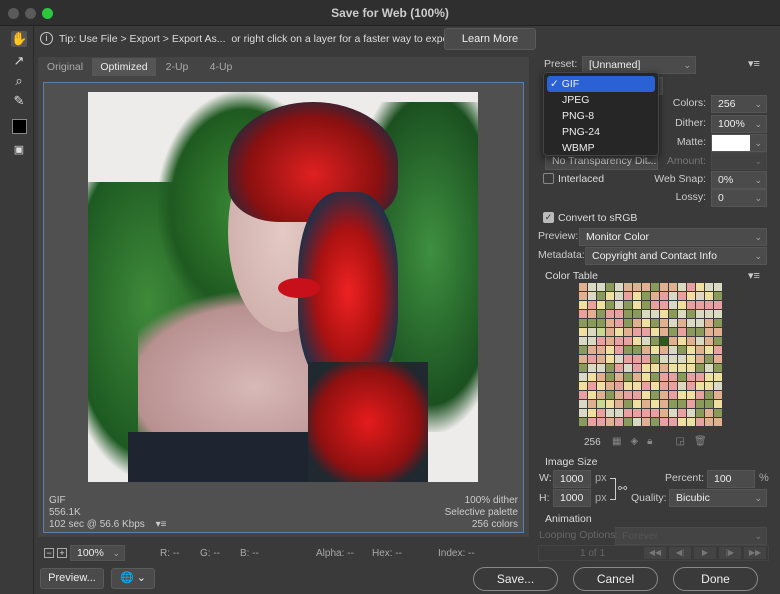 This screenshot has height=594, width=780. I want to click on done-button: Done, so click(715, 579).